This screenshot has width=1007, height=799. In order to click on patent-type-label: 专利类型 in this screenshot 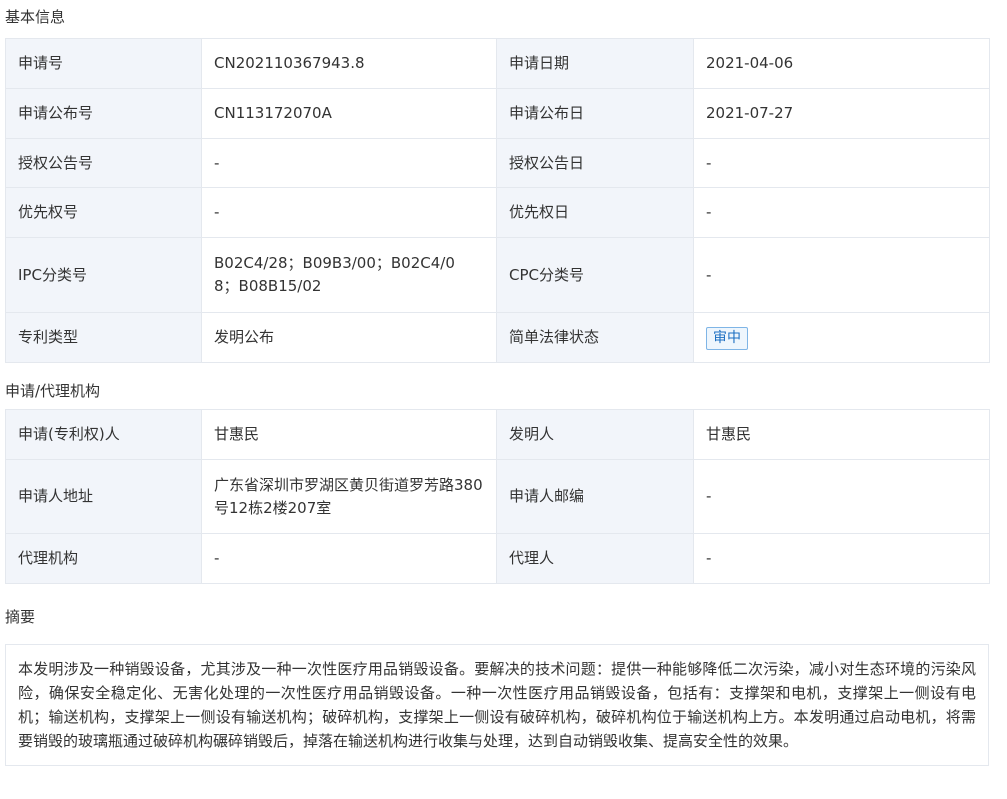, I will do `click(103, 337)`.